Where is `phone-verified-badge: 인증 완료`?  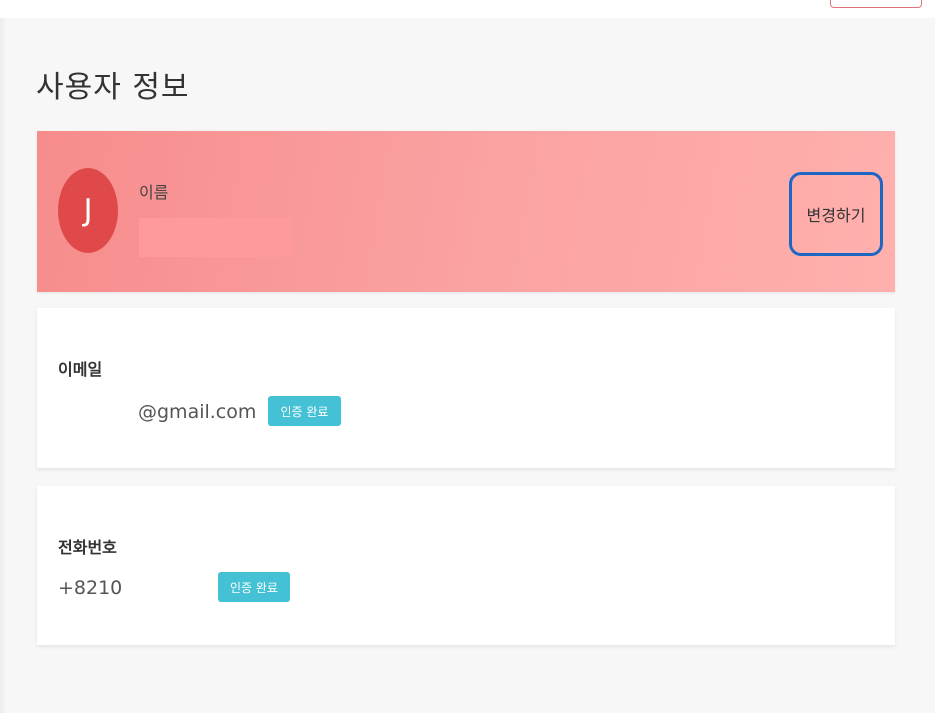 phone-verified-badge: 인증 완료 is located at coordinates (254, 587).